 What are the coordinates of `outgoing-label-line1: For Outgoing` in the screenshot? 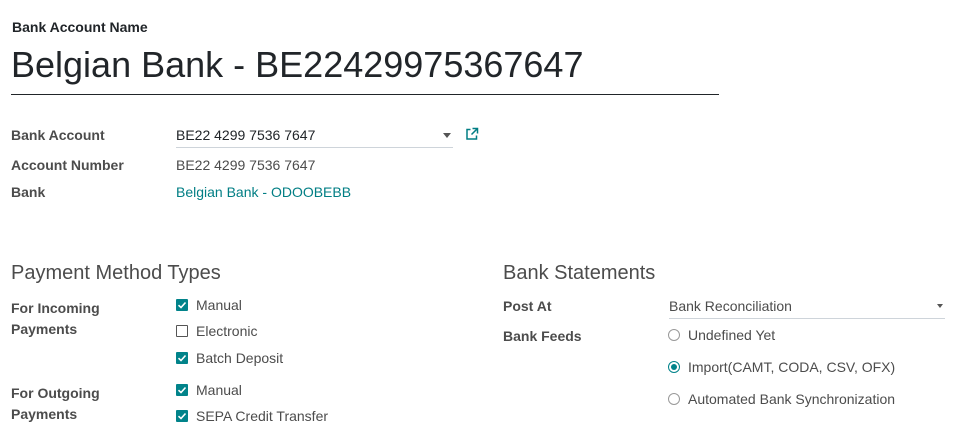 It's located at (55, 393).